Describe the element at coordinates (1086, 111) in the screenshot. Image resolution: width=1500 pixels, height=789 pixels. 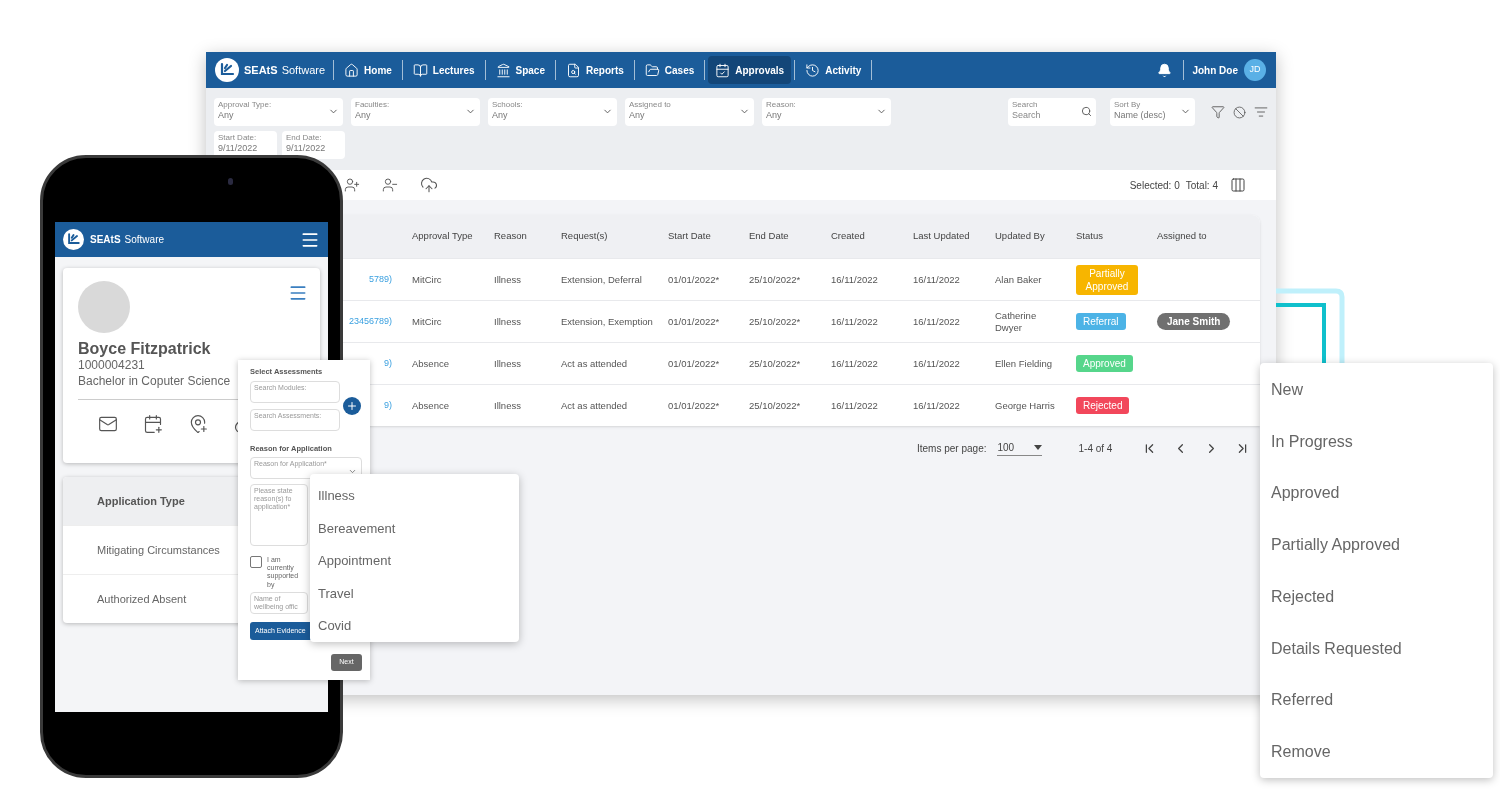
I see `search-icon` at that location.